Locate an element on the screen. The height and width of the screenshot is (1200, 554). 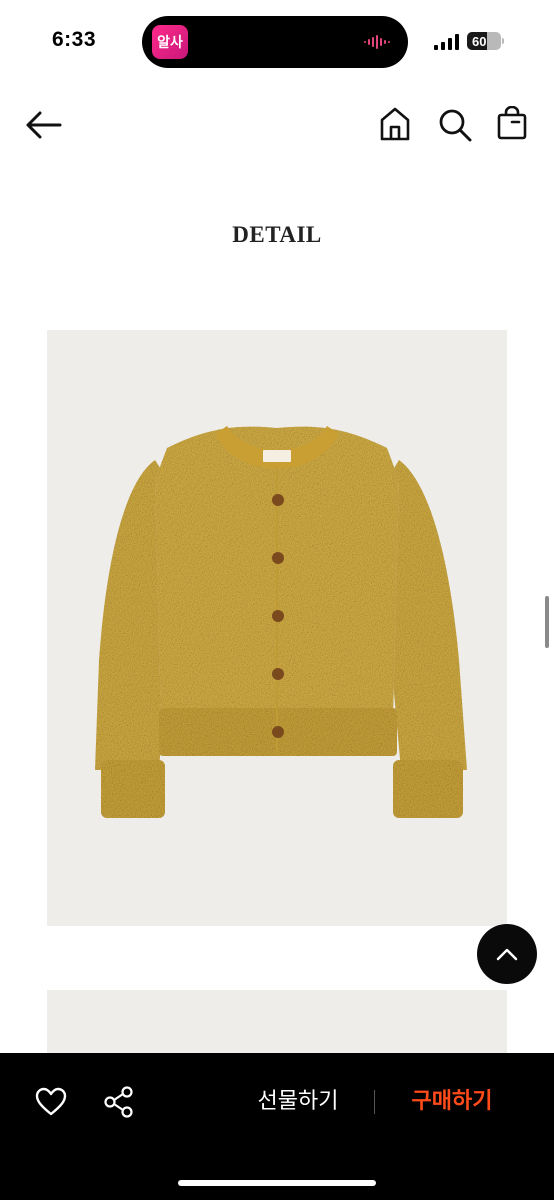
home-indicator is located at coordinates (277, 1183).